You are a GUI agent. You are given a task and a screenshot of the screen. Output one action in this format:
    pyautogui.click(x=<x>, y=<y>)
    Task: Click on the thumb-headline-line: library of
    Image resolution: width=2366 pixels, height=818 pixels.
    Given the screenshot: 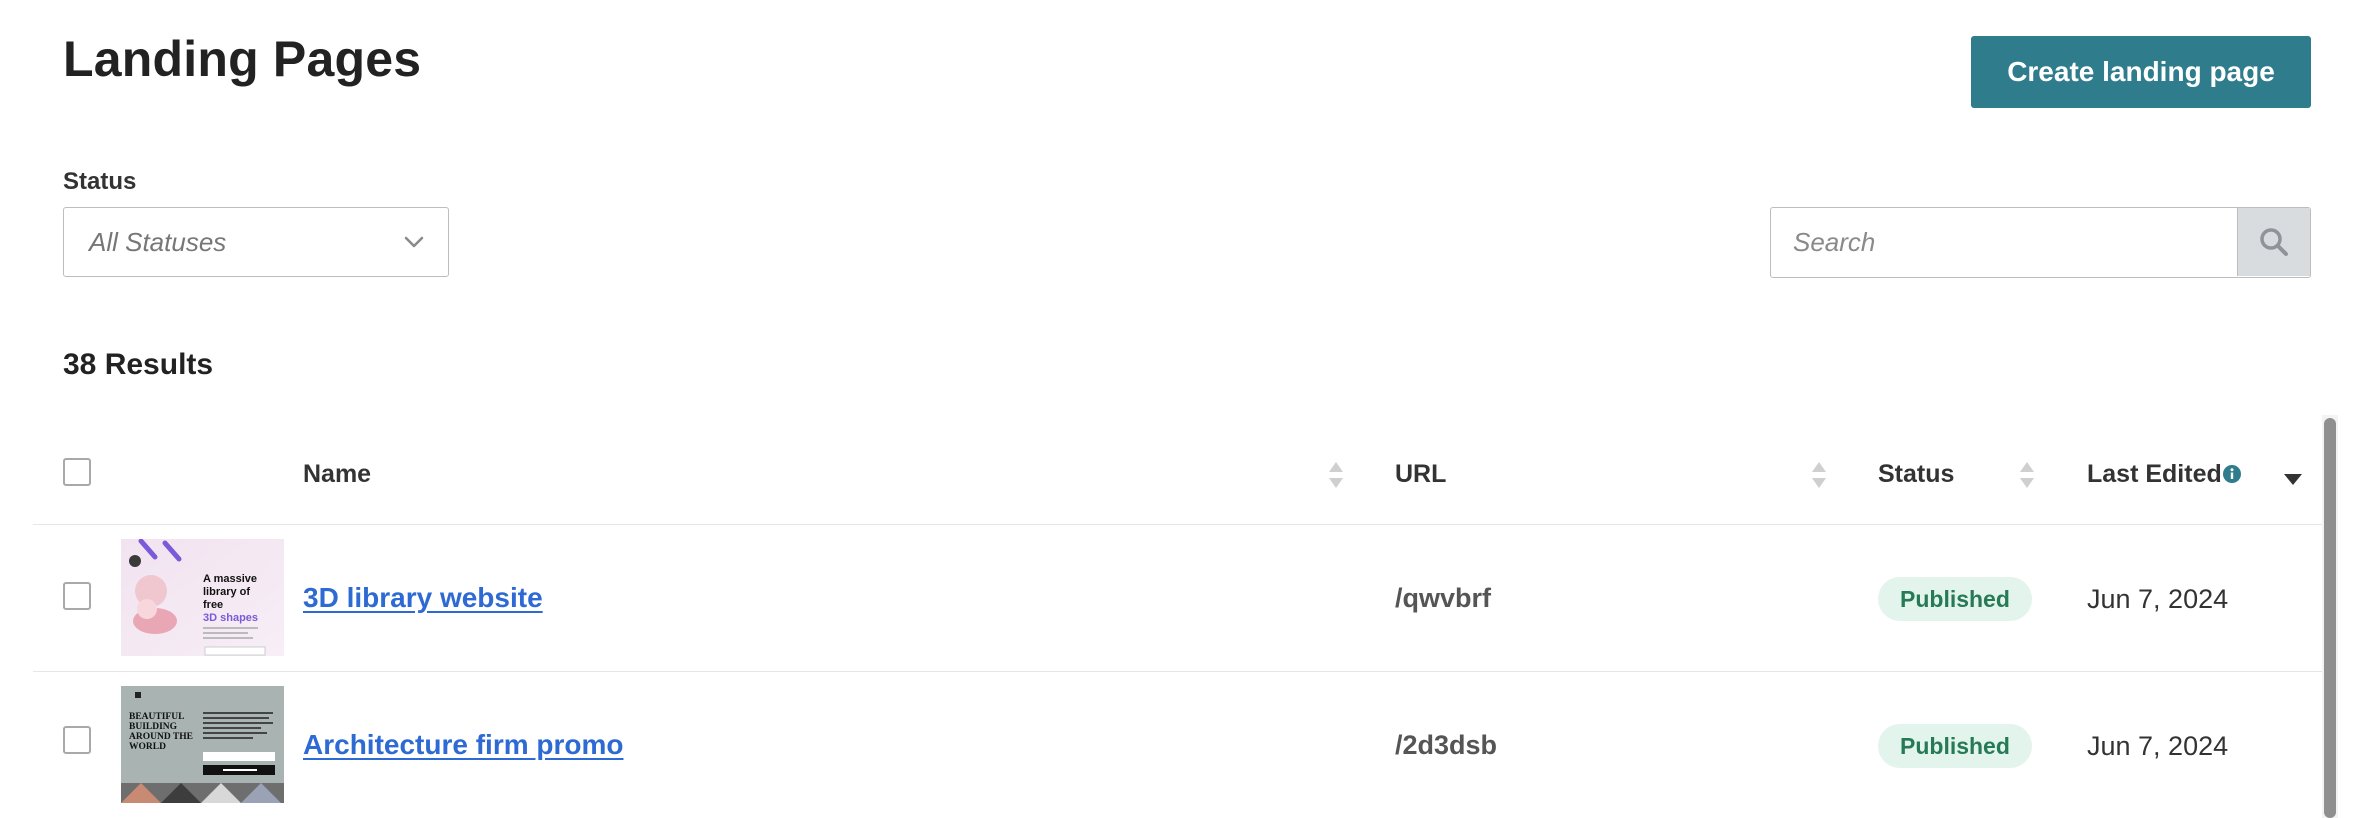 What is the action you would take?
    pyautogui.click(x=226, y=592)
    